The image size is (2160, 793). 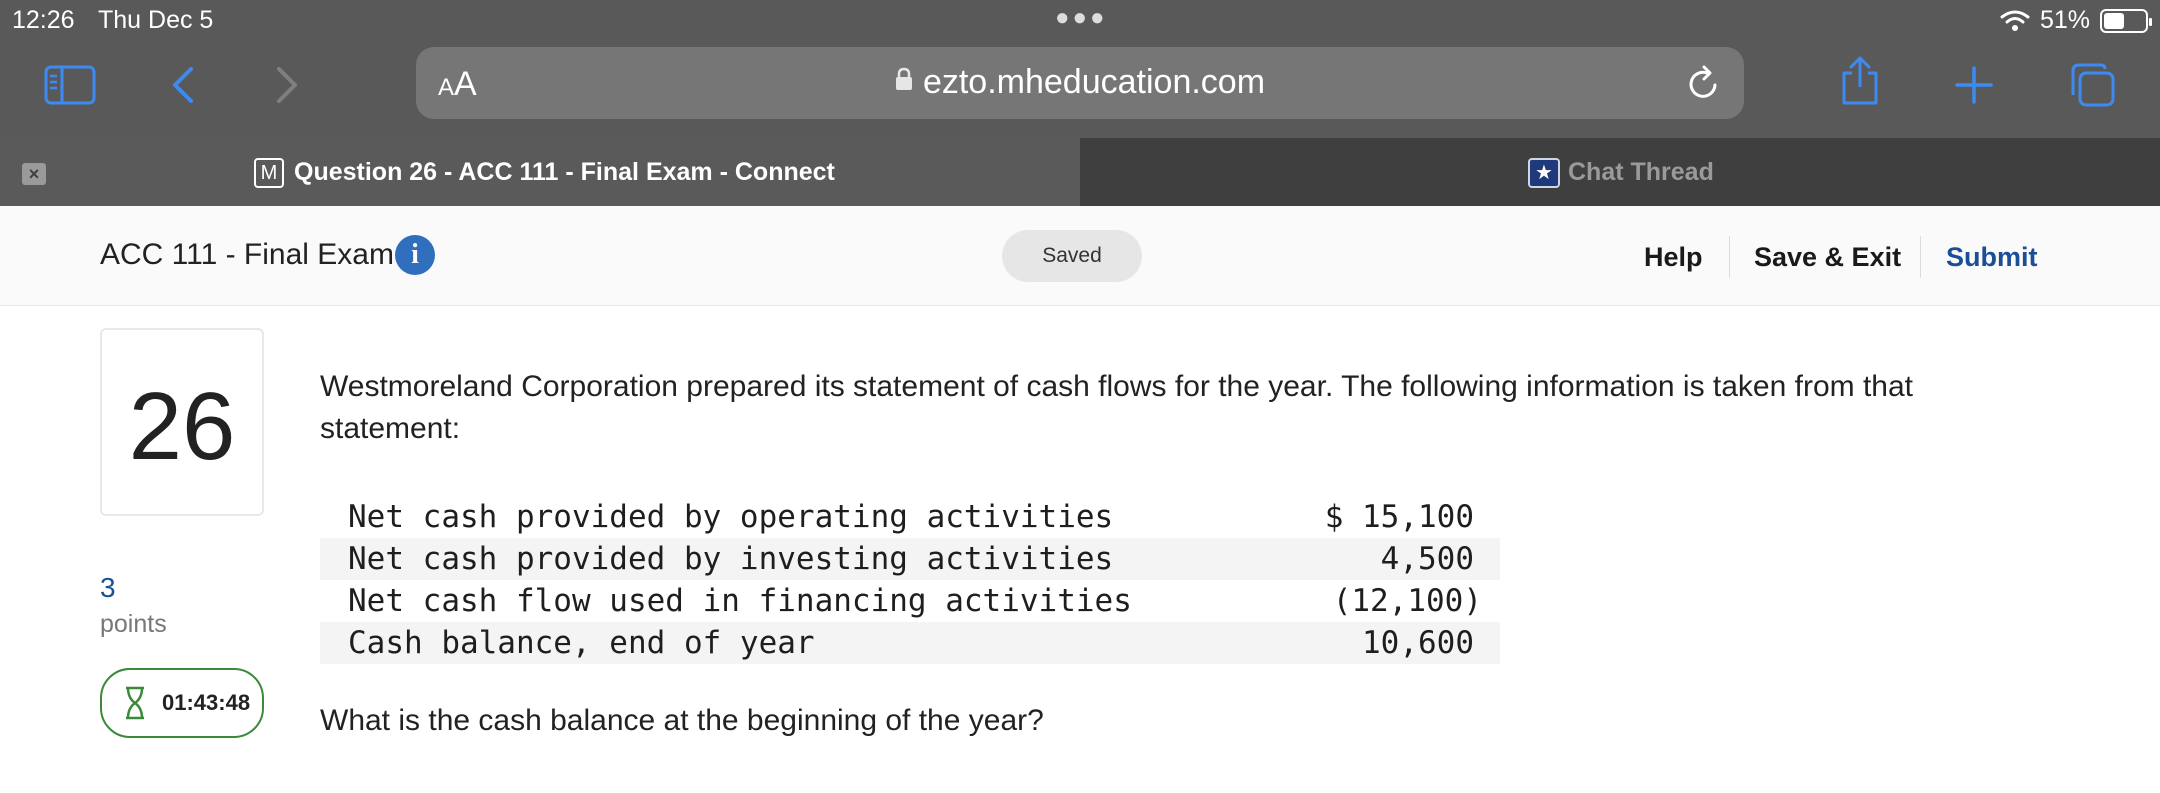 I want to click on status-date: Thu Dec 5, so click(x=156, y=20).